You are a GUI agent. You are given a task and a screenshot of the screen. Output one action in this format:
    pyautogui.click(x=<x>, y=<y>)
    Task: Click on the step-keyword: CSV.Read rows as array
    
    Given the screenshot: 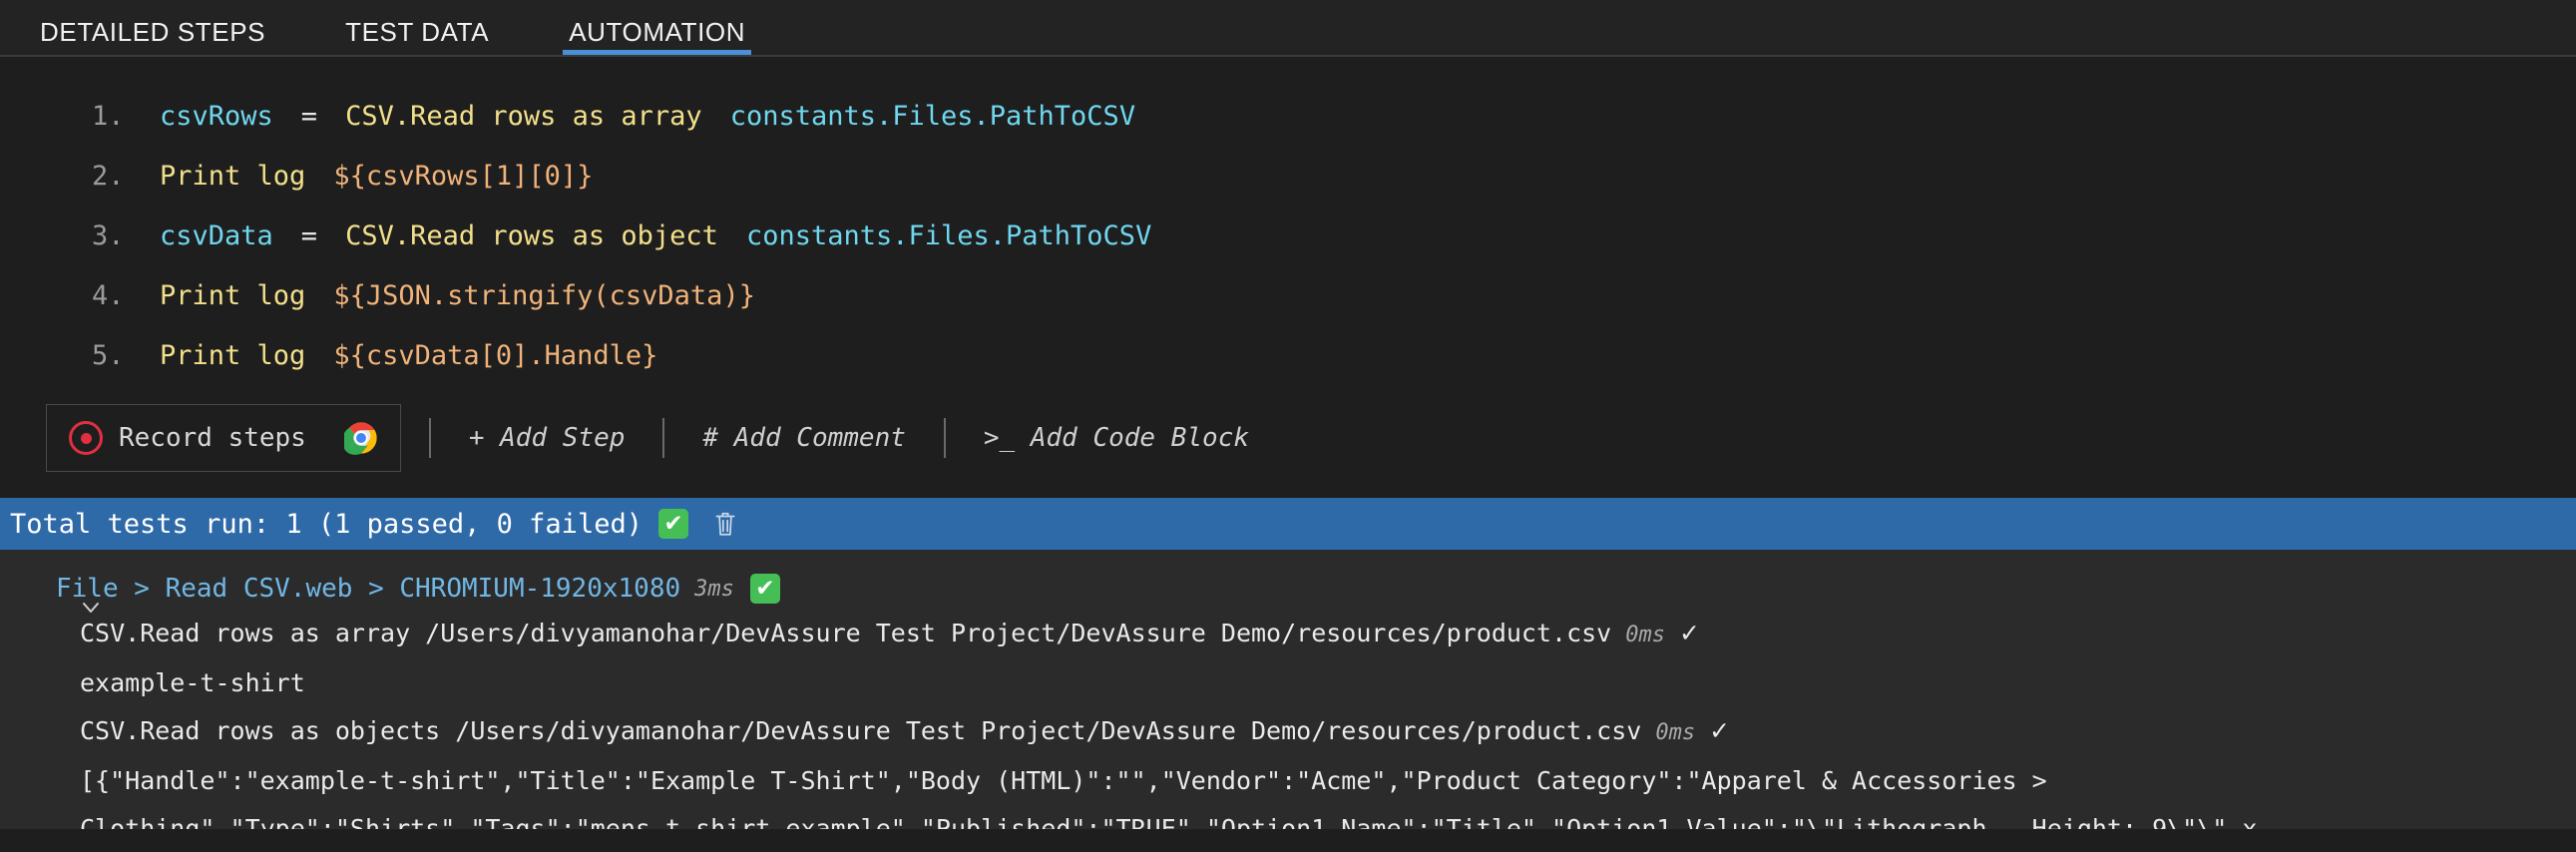 What is the action you would take?
    pyautogui.click(x=523, y=117)
    